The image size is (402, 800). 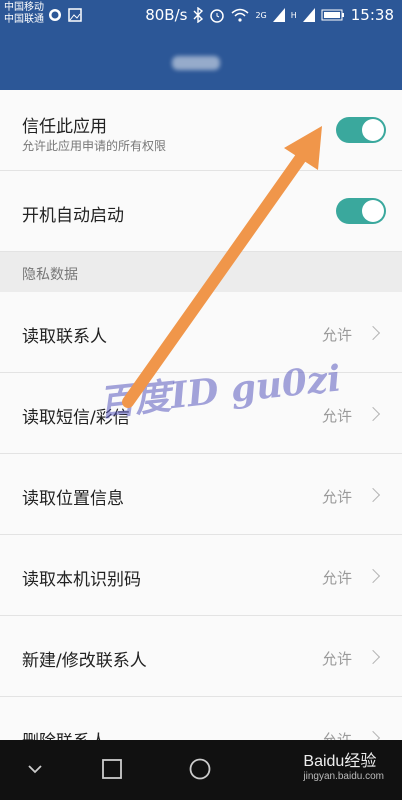 I want to click on recents-icon, so click(x=200, y=769).